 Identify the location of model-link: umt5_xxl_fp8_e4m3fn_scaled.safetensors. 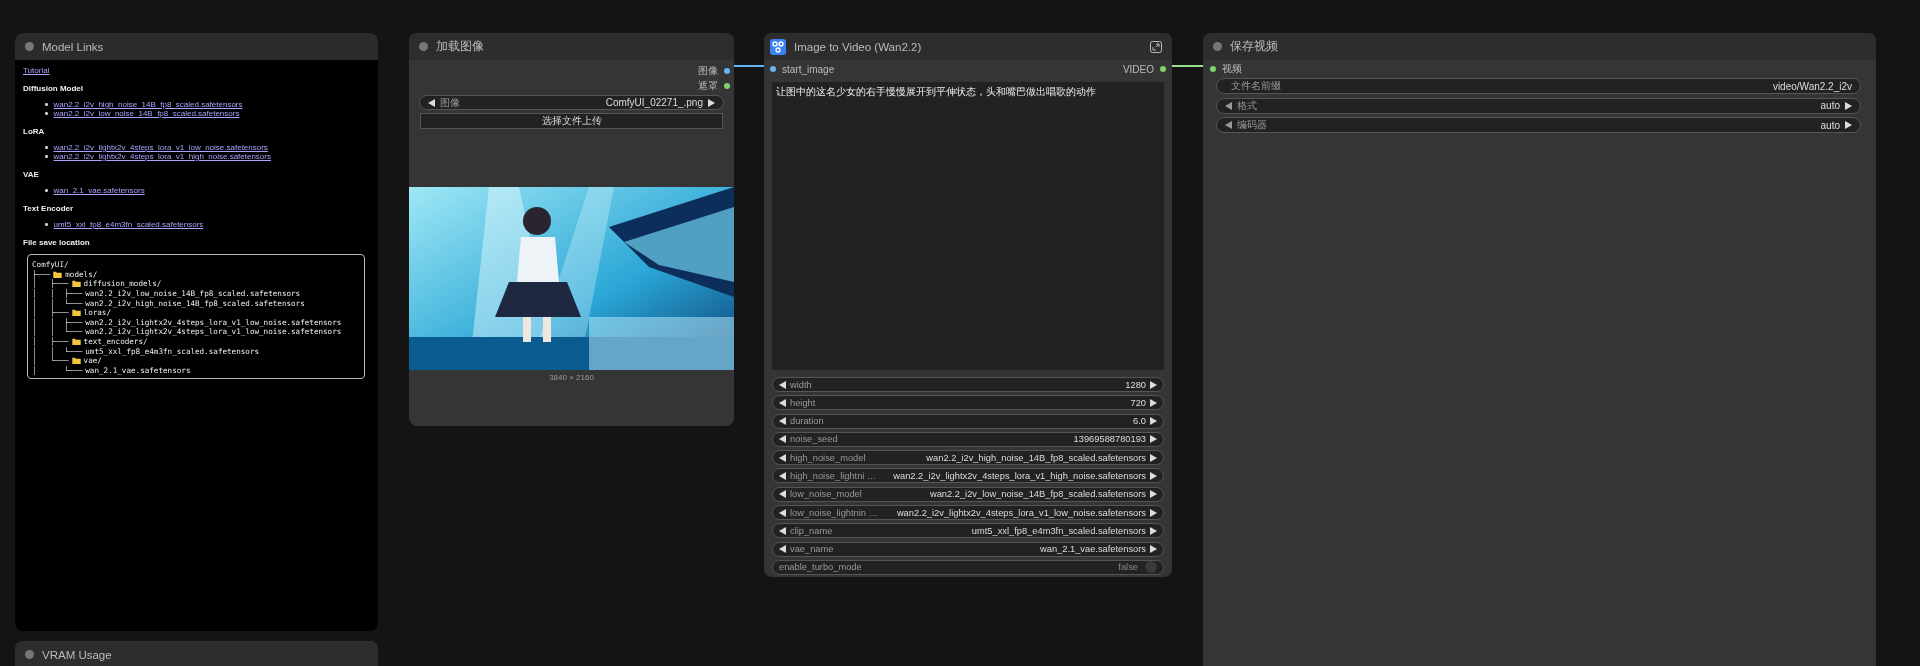
(128, 224).